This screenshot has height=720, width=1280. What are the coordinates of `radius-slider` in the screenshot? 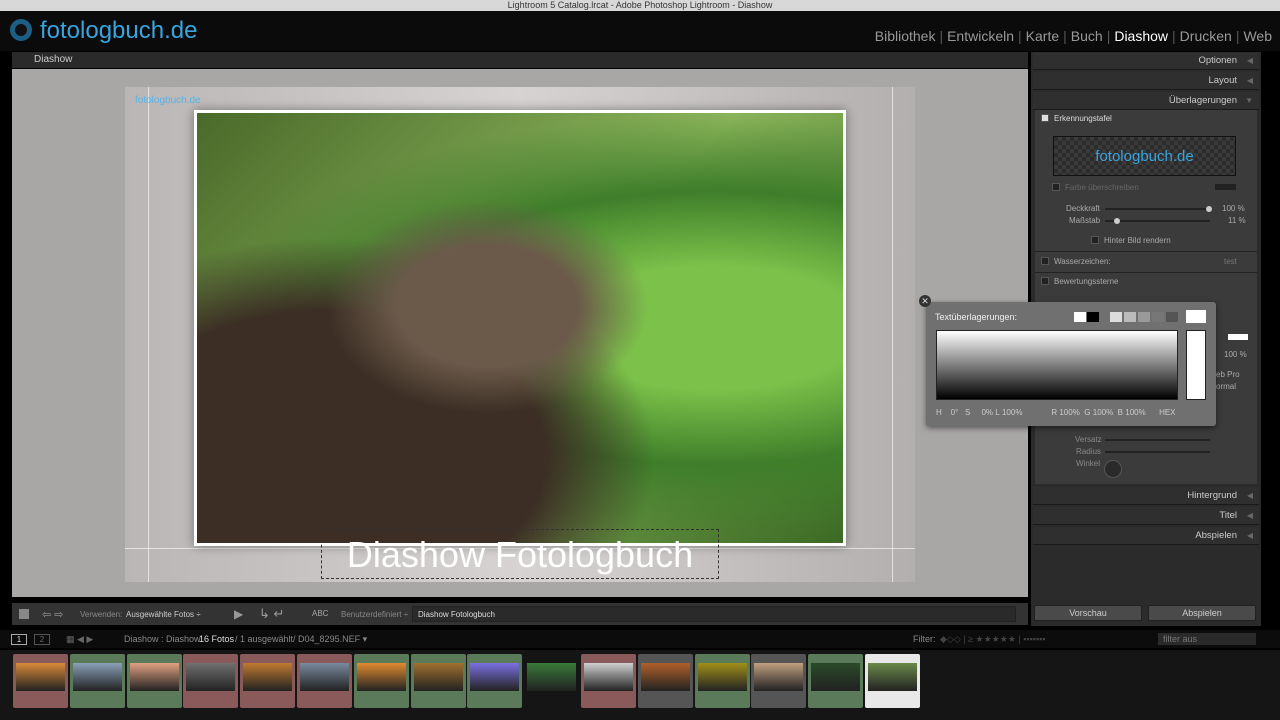 It's located at (1157, 452).